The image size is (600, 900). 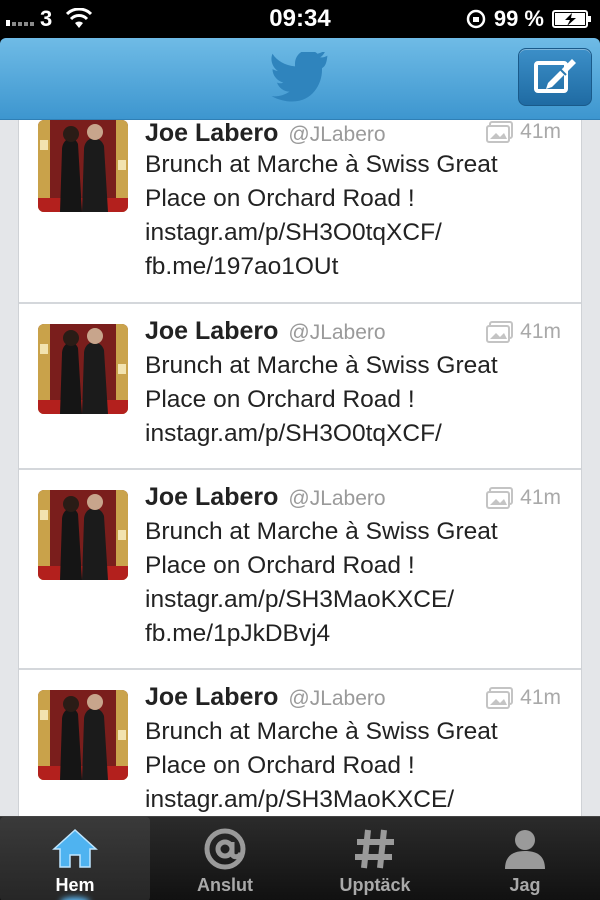 I want to click on battery-percent: 99 %, so click(x=518, y=18).